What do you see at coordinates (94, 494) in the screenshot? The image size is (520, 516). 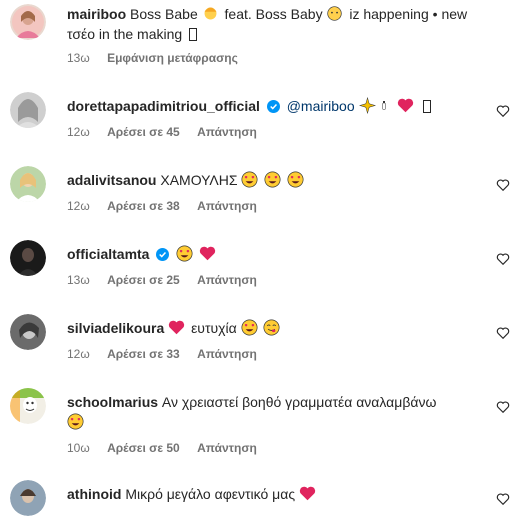 I see `username: athinoid` at bounding box center [94, 494].